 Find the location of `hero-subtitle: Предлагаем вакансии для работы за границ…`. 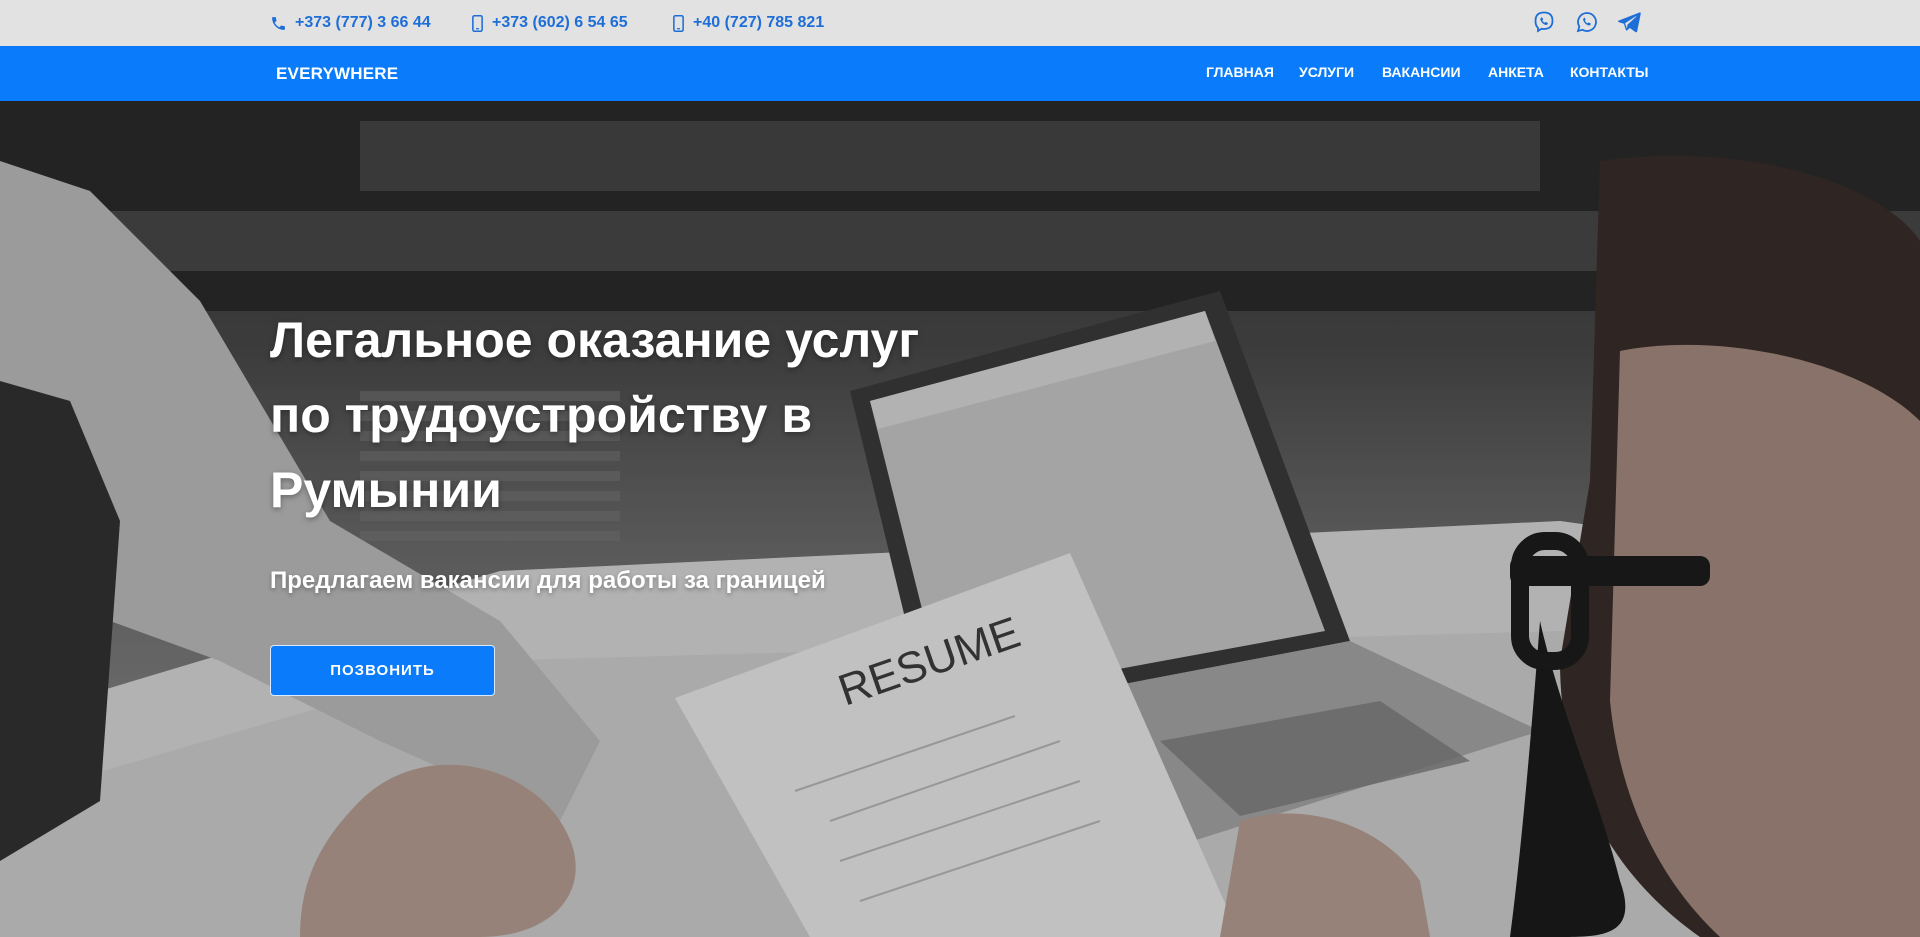

hero-subtitle: Предлагаем вакансии для работы за границ… is located at coordinates (548, 580).